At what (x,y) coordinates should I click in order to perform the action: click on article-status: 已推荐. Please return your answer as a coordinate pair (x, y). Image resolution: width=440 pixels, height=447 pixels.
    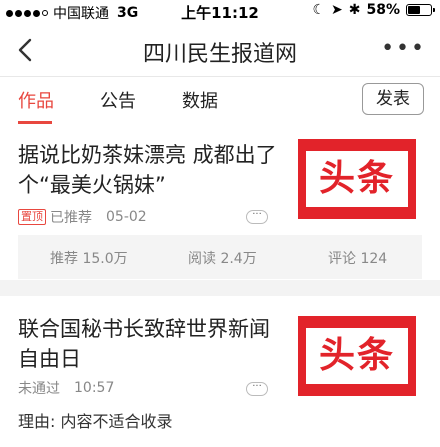
    Looking at the image, I should click on (71, 218).